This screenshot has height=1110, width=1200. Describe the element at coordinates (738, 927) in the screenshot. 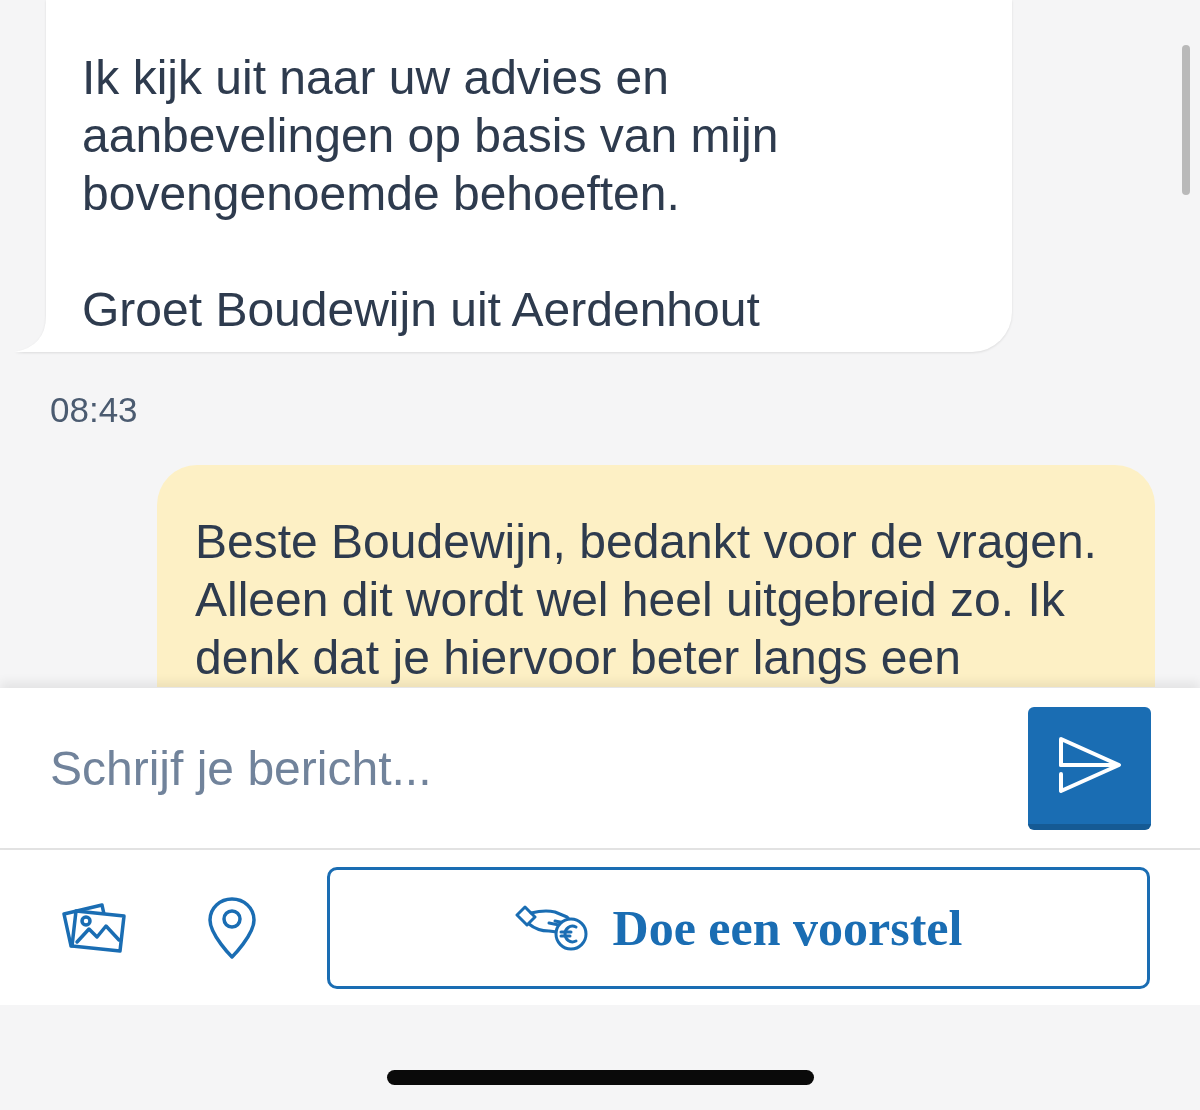

I see `make-offer-button: Doe een voorstel` at that location.